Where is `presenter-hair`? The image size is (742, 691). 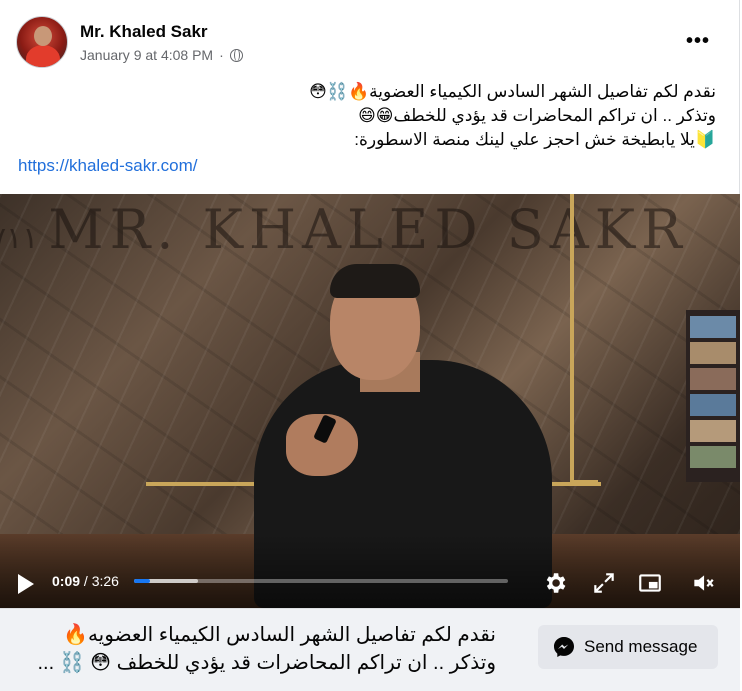
presenter-hair is located at coordinates (375, 281).